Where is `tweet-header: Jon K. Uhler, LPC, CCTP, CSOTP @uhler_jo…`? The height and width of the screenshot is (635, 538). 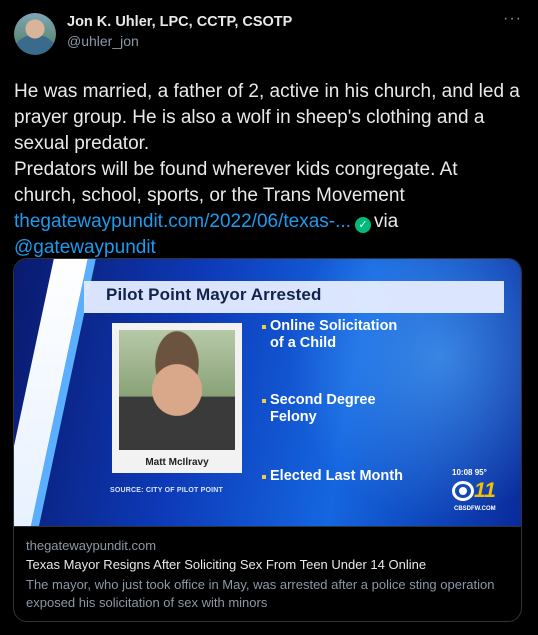
tweet-header: Jon K. Uhler, LPC, CCTP, CSOTP @uhler_jo… is located at coordinates (268, 37).